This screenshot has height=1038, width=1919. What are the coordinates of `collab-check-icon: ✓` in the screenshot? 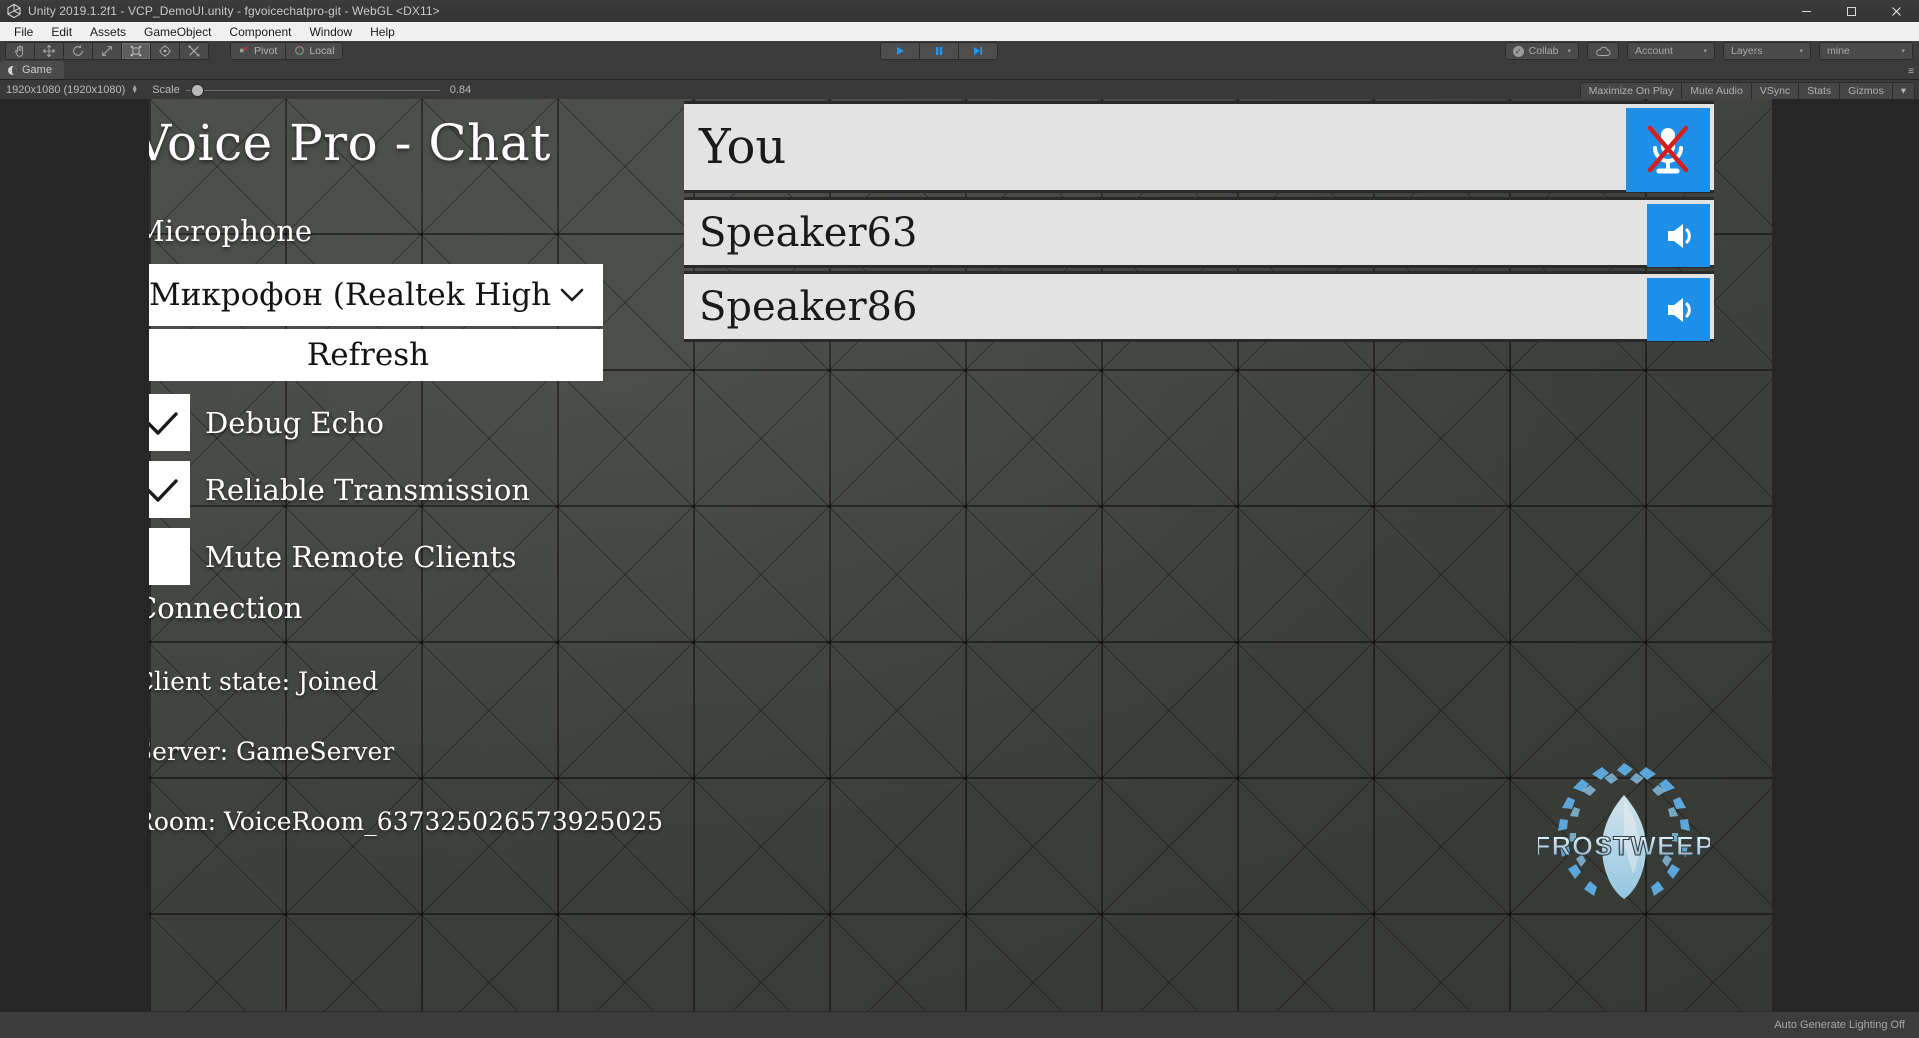 It's located at (1518, 51).